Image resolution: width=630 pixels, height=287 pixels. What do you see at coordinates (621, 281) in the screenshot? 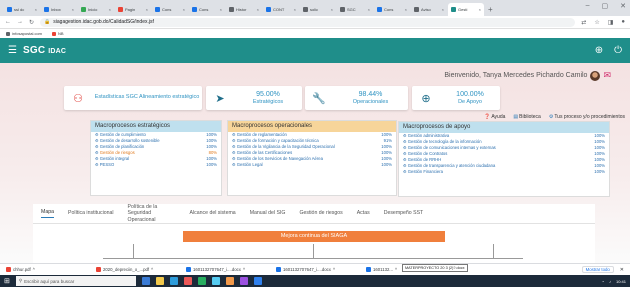
I see `clock: 10:41` at bounding box center [621, 281].